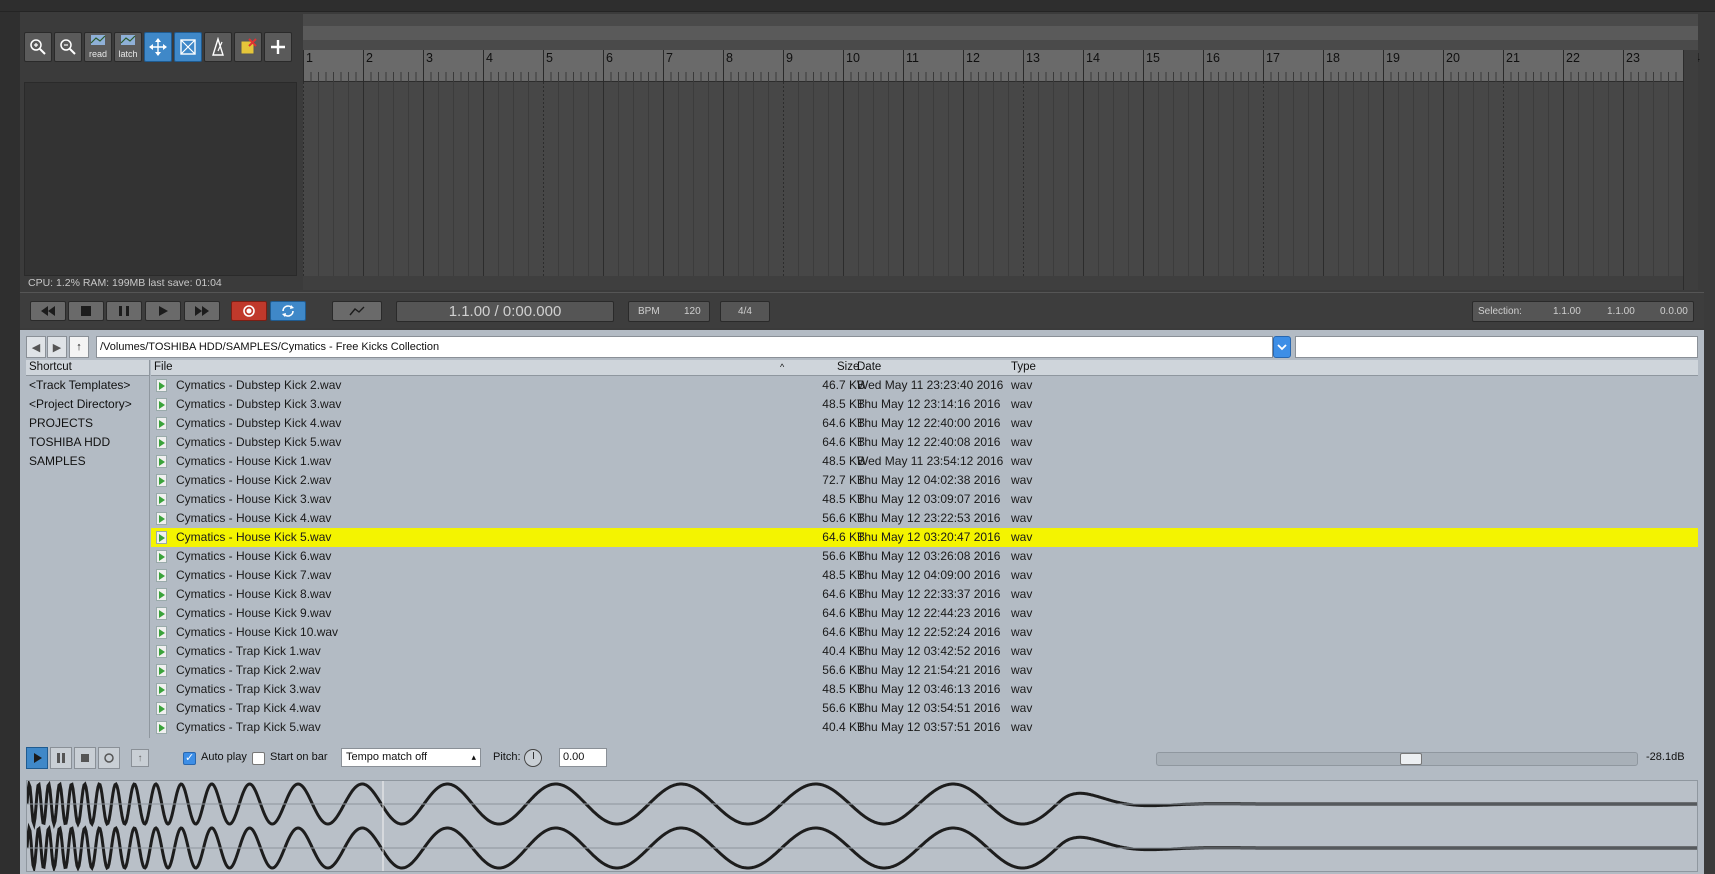 This screenshot has height=874, width=1715. I want to click on metronome-button, so click(218, 47).